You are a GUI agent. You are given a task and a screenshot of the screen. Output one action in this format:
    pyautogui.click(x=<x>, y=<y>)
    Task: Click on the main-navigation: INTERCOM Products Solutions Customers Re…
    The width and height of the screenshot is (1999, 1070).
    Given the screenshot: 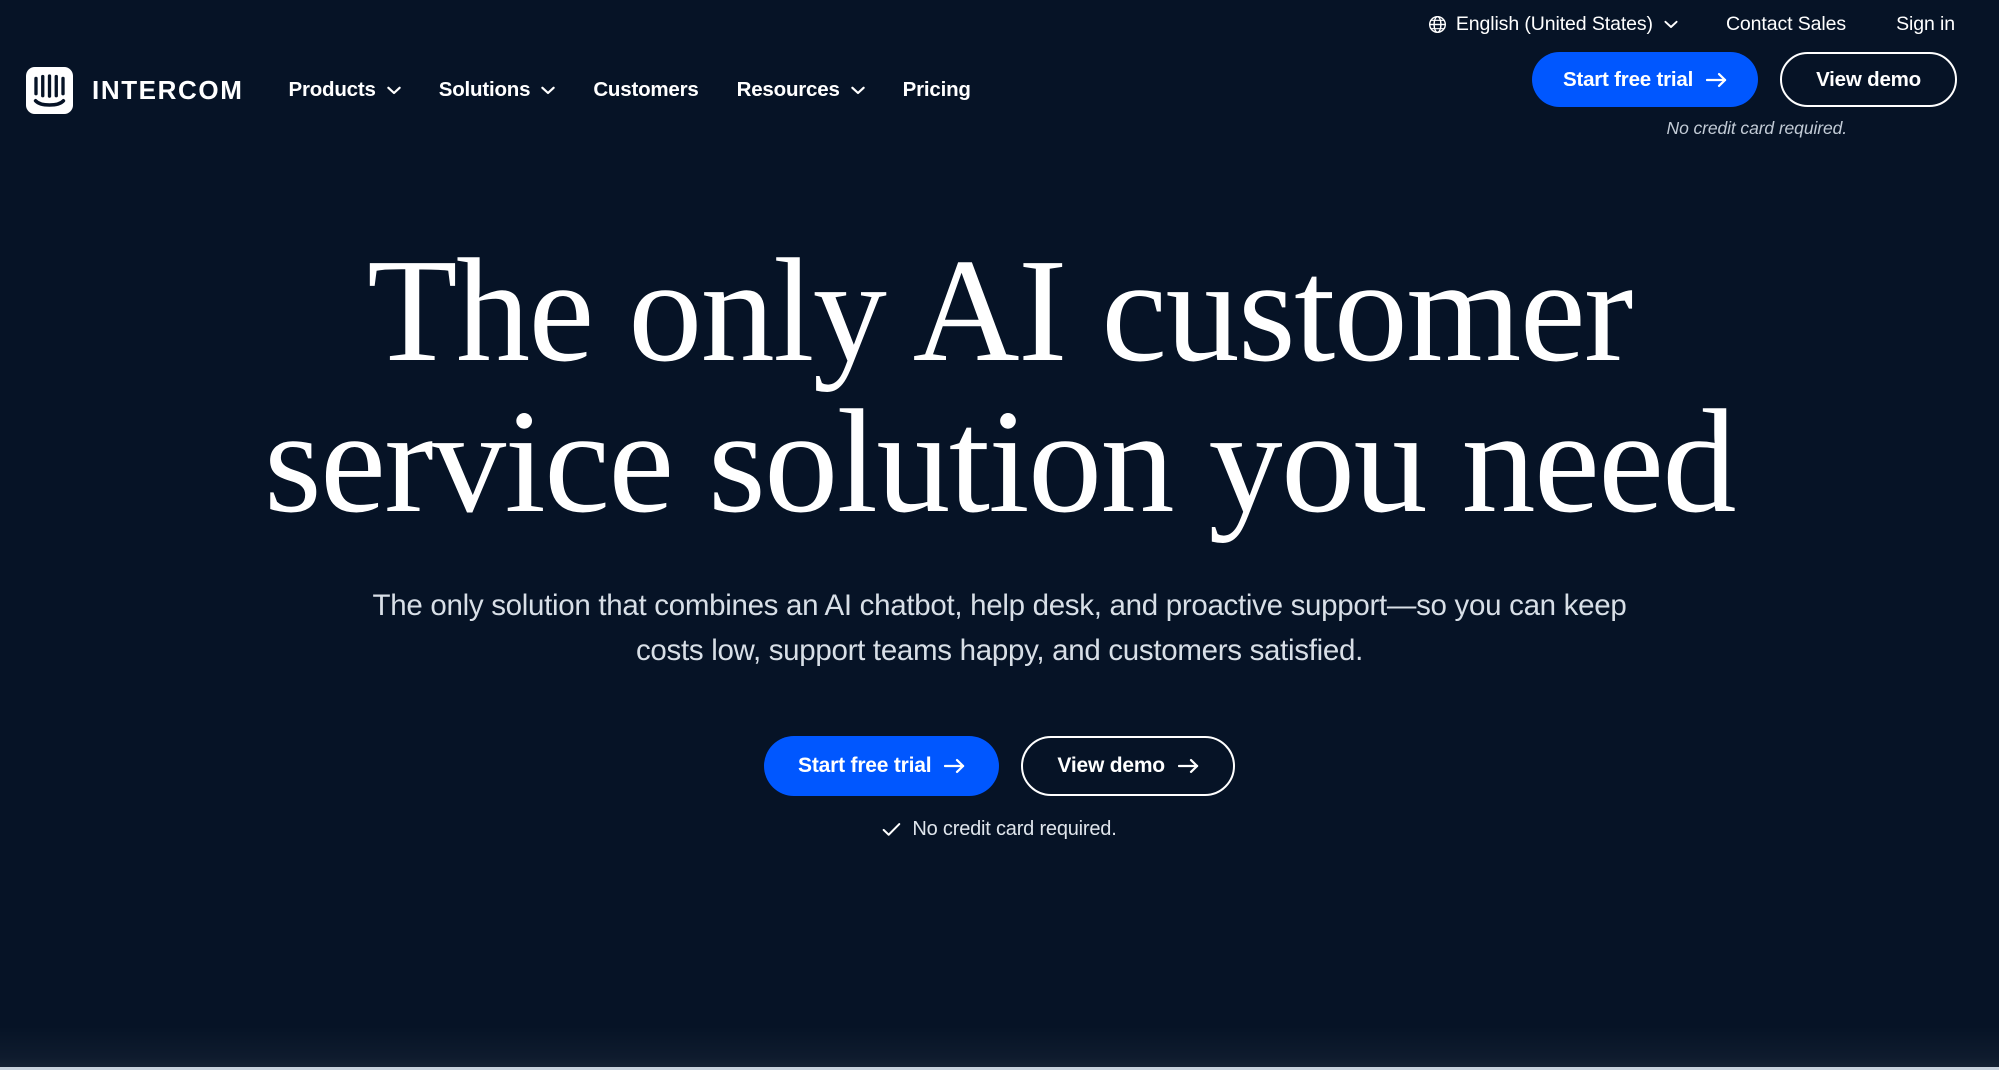 What is the action you would take?
    pyautogui.click(x=999, y=95)
    